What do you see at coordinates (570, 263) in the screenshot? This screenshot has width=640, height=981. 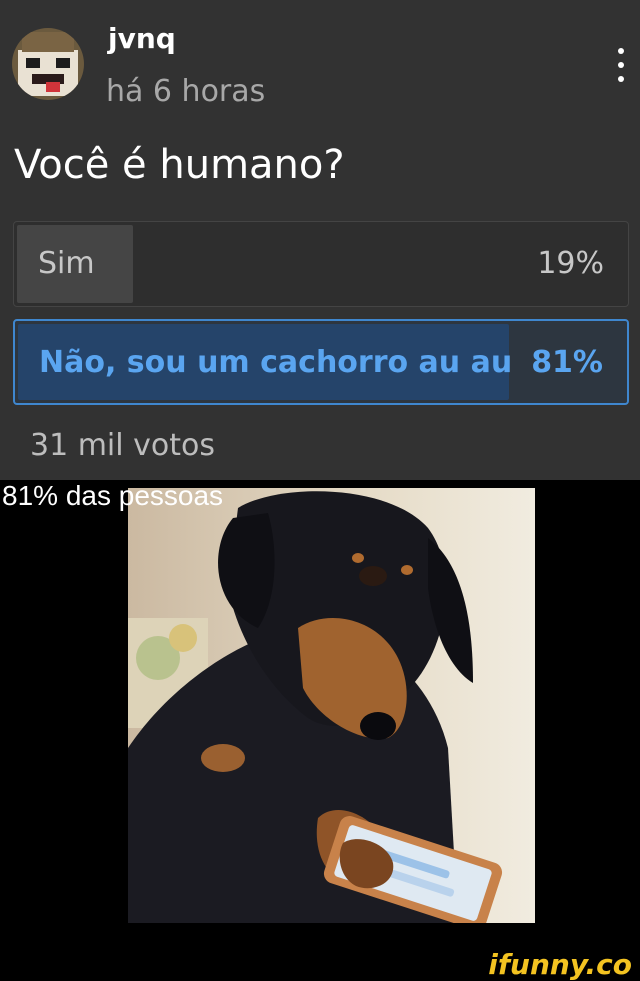 I see `poll-option-percent: 19%` at bounding box center [570, 263].